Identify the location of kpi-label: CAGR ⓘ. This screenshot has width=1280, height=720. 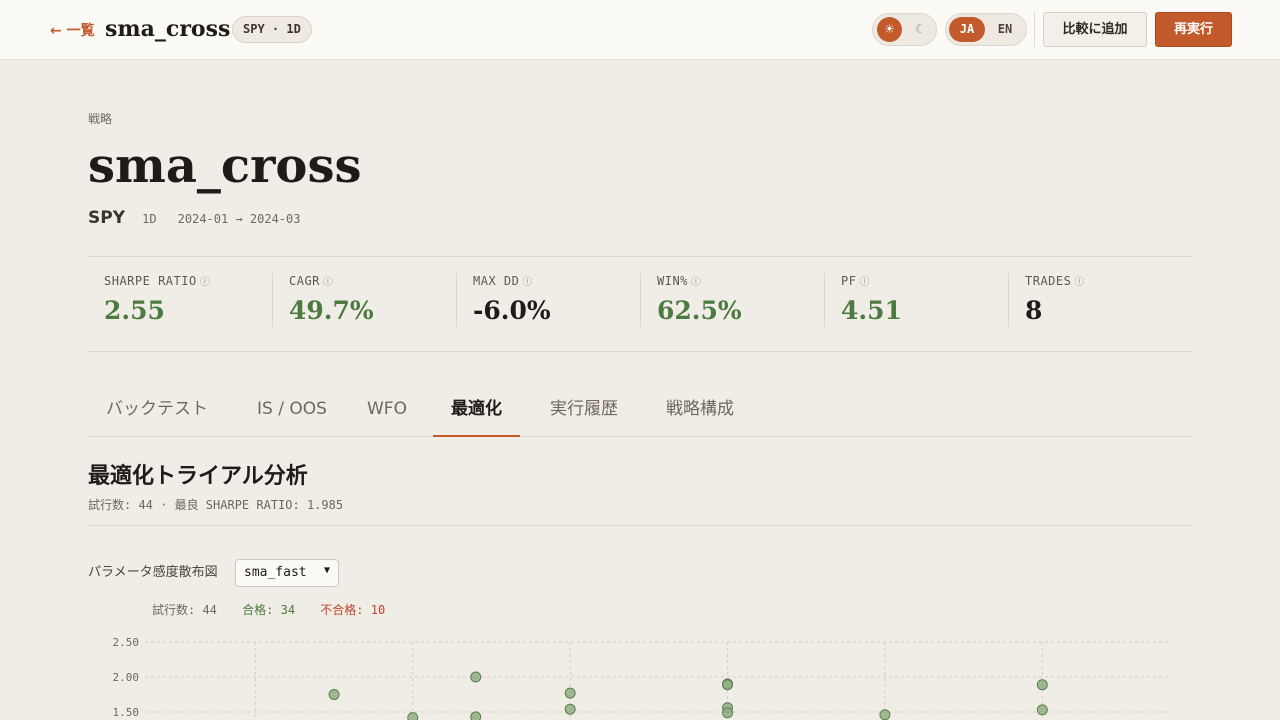
(331, 280).